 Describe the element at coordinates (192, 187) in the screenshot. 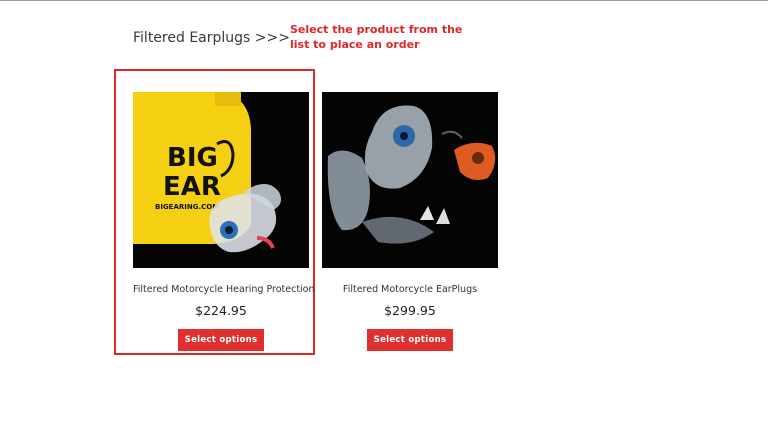

I see `logo-ear-text: EAR` at that location.